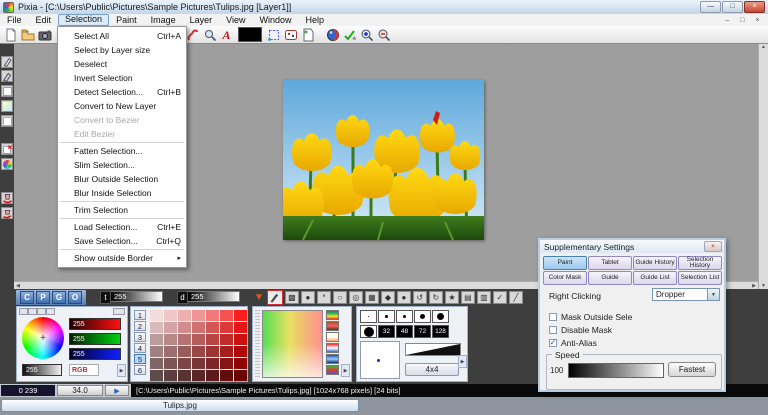 The width and height of the screenshot is (768, 415). I want to click on menu-view: View, so click(235, 20).